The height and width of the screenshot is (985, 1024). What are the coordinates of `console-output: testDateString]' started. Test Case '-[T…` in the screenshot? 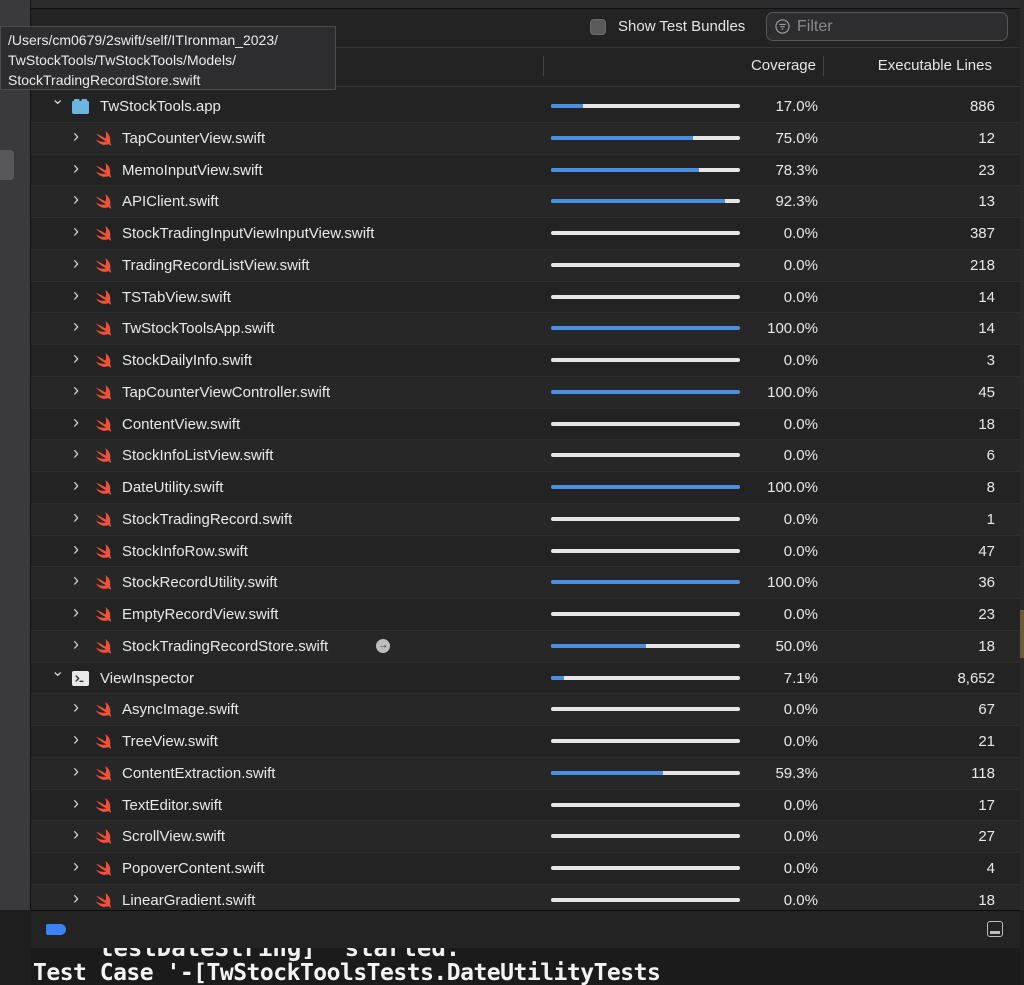 It's located at (525, 966).